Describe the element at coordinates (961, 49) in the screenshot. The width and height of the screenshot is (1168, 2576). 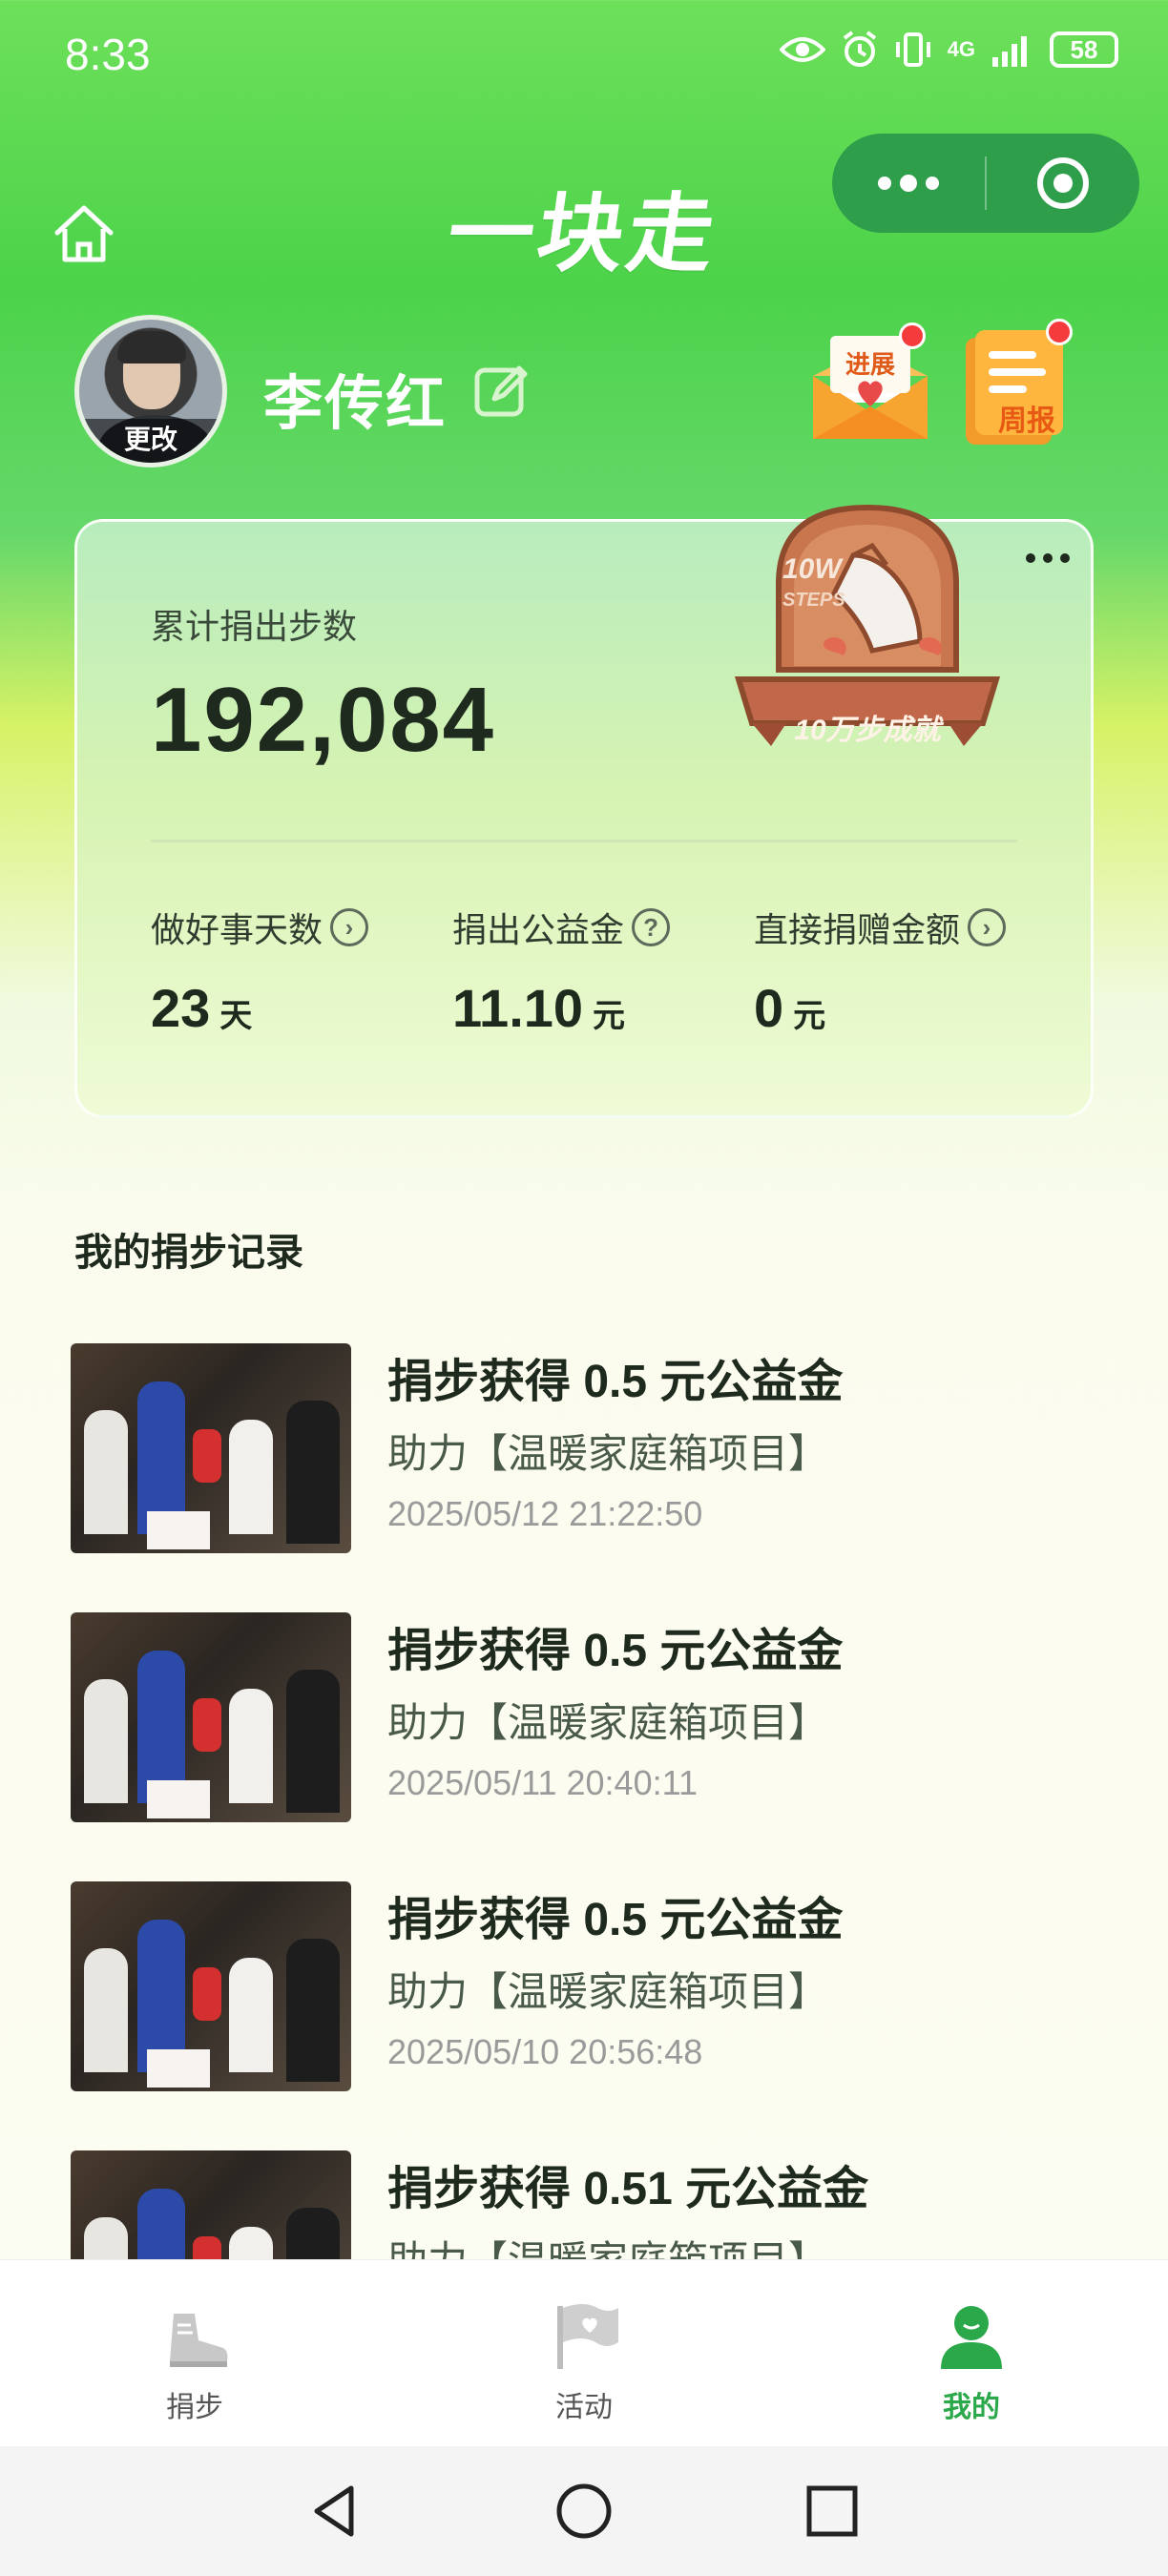
I see `network-label: 4G` at that location.